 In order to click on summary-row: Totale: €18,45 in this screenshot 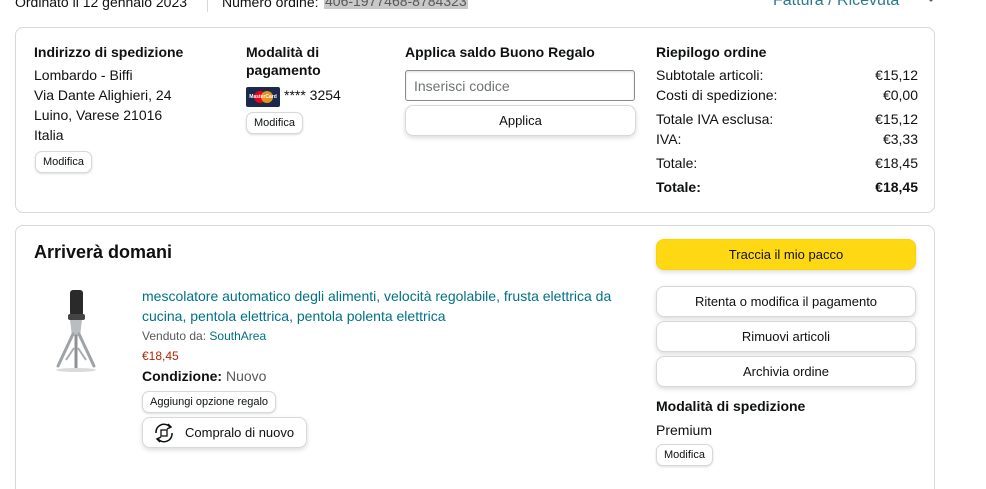, I will do `click(787, 163)`.